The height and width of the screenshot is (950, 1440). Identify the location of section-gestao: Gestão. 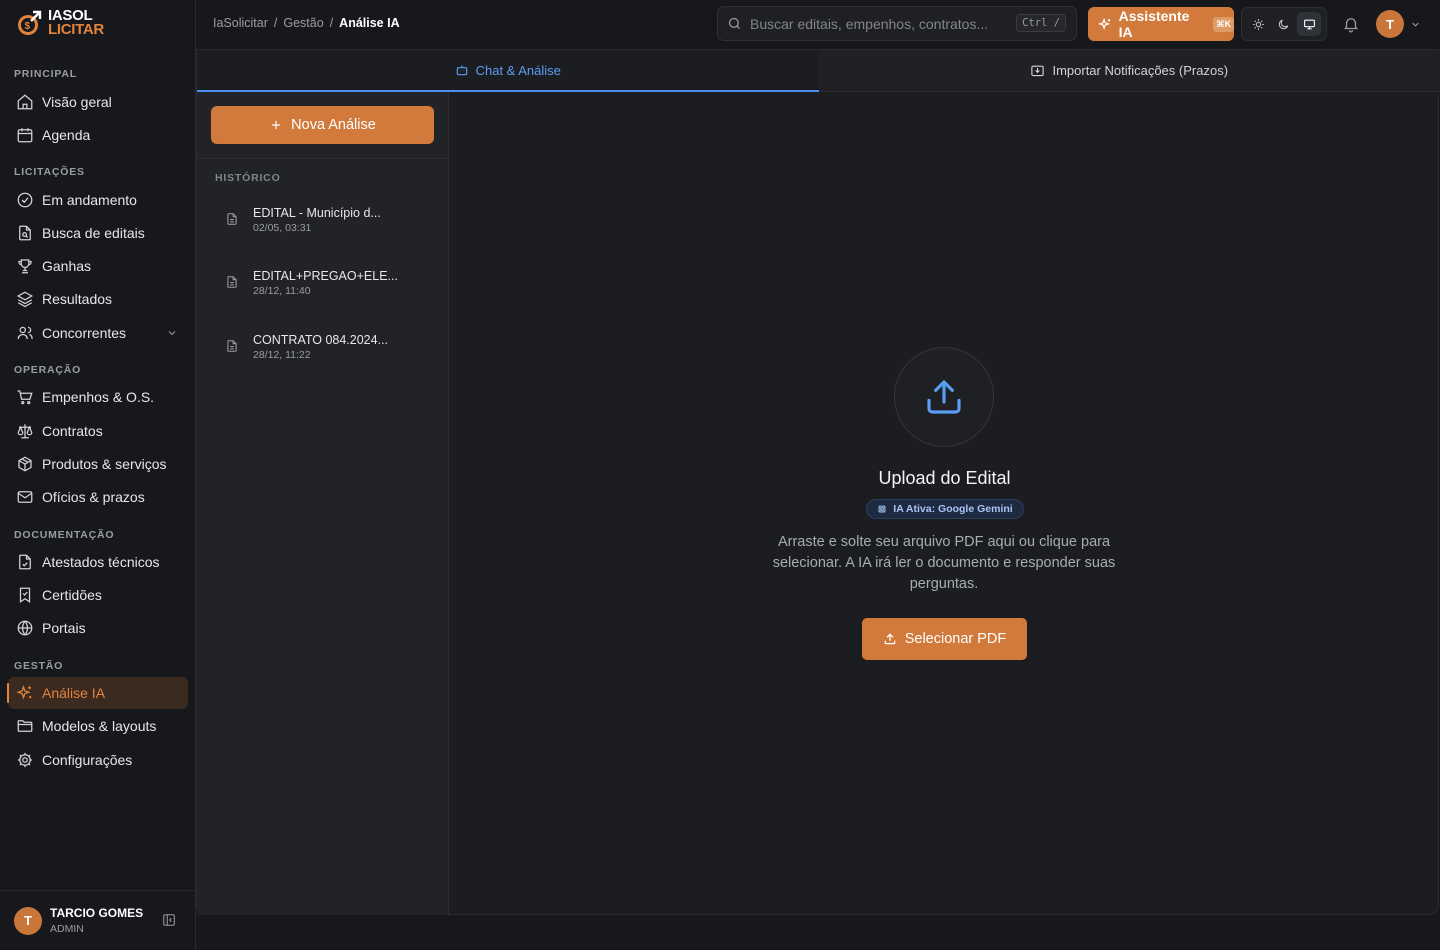
(39, 666).